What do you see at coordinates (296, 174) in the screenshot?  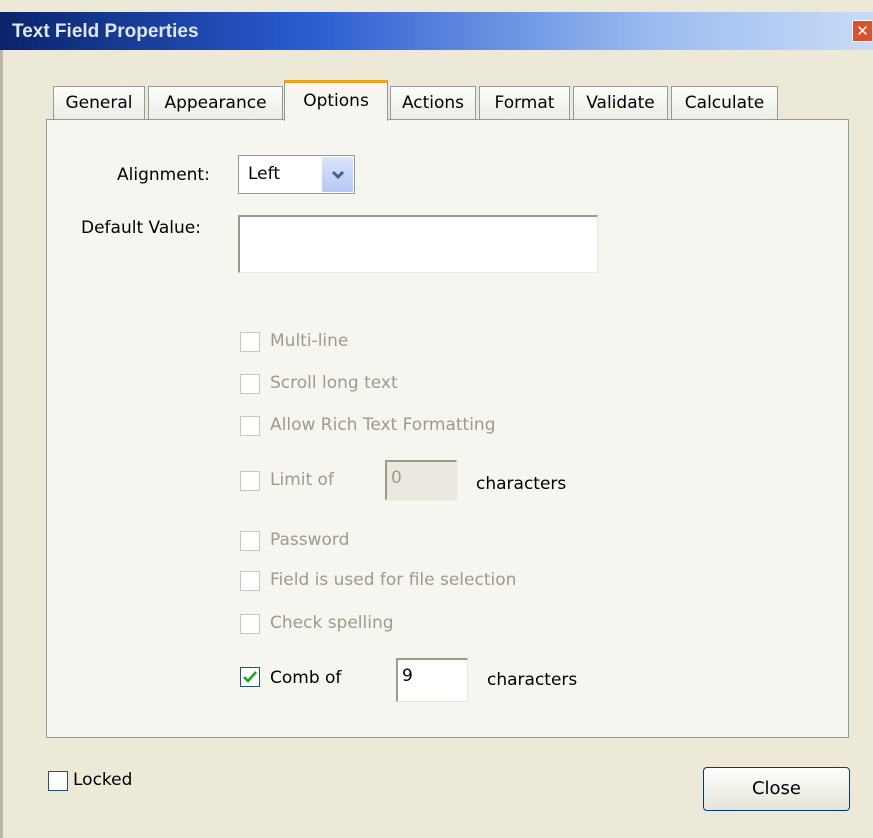 I see `alignment-select: Left` at bounding box center [296, 174].